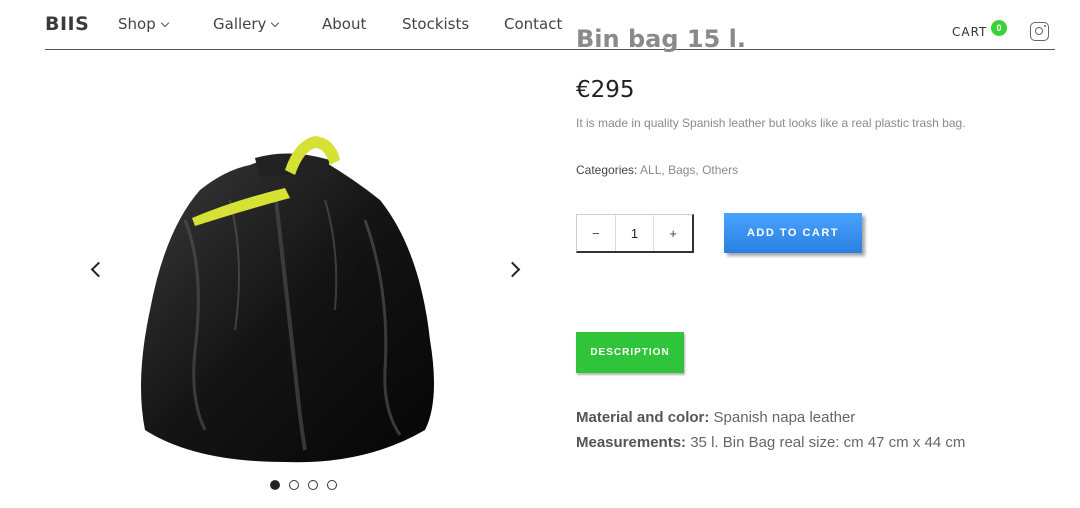  Describe the element at coordinates (98, 269) in the screenshot. I see `gallery-prev-arrow` at that location.